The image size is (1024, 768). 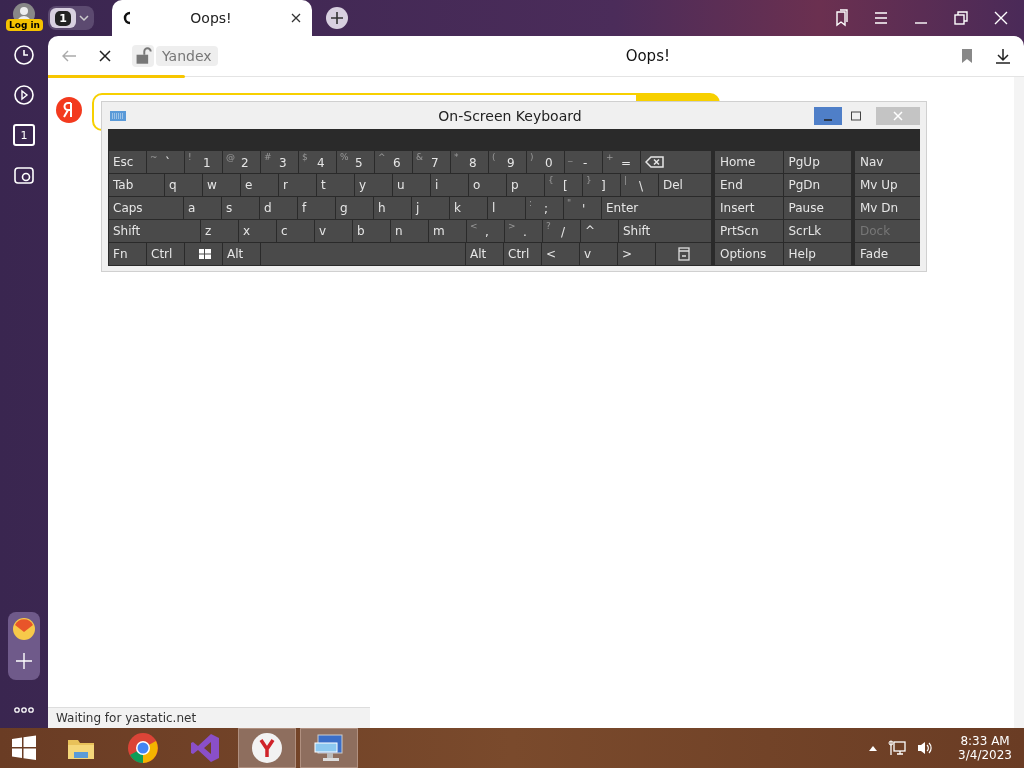 I want to click on keyboard-key: ? /, so click(x=561, y=231).